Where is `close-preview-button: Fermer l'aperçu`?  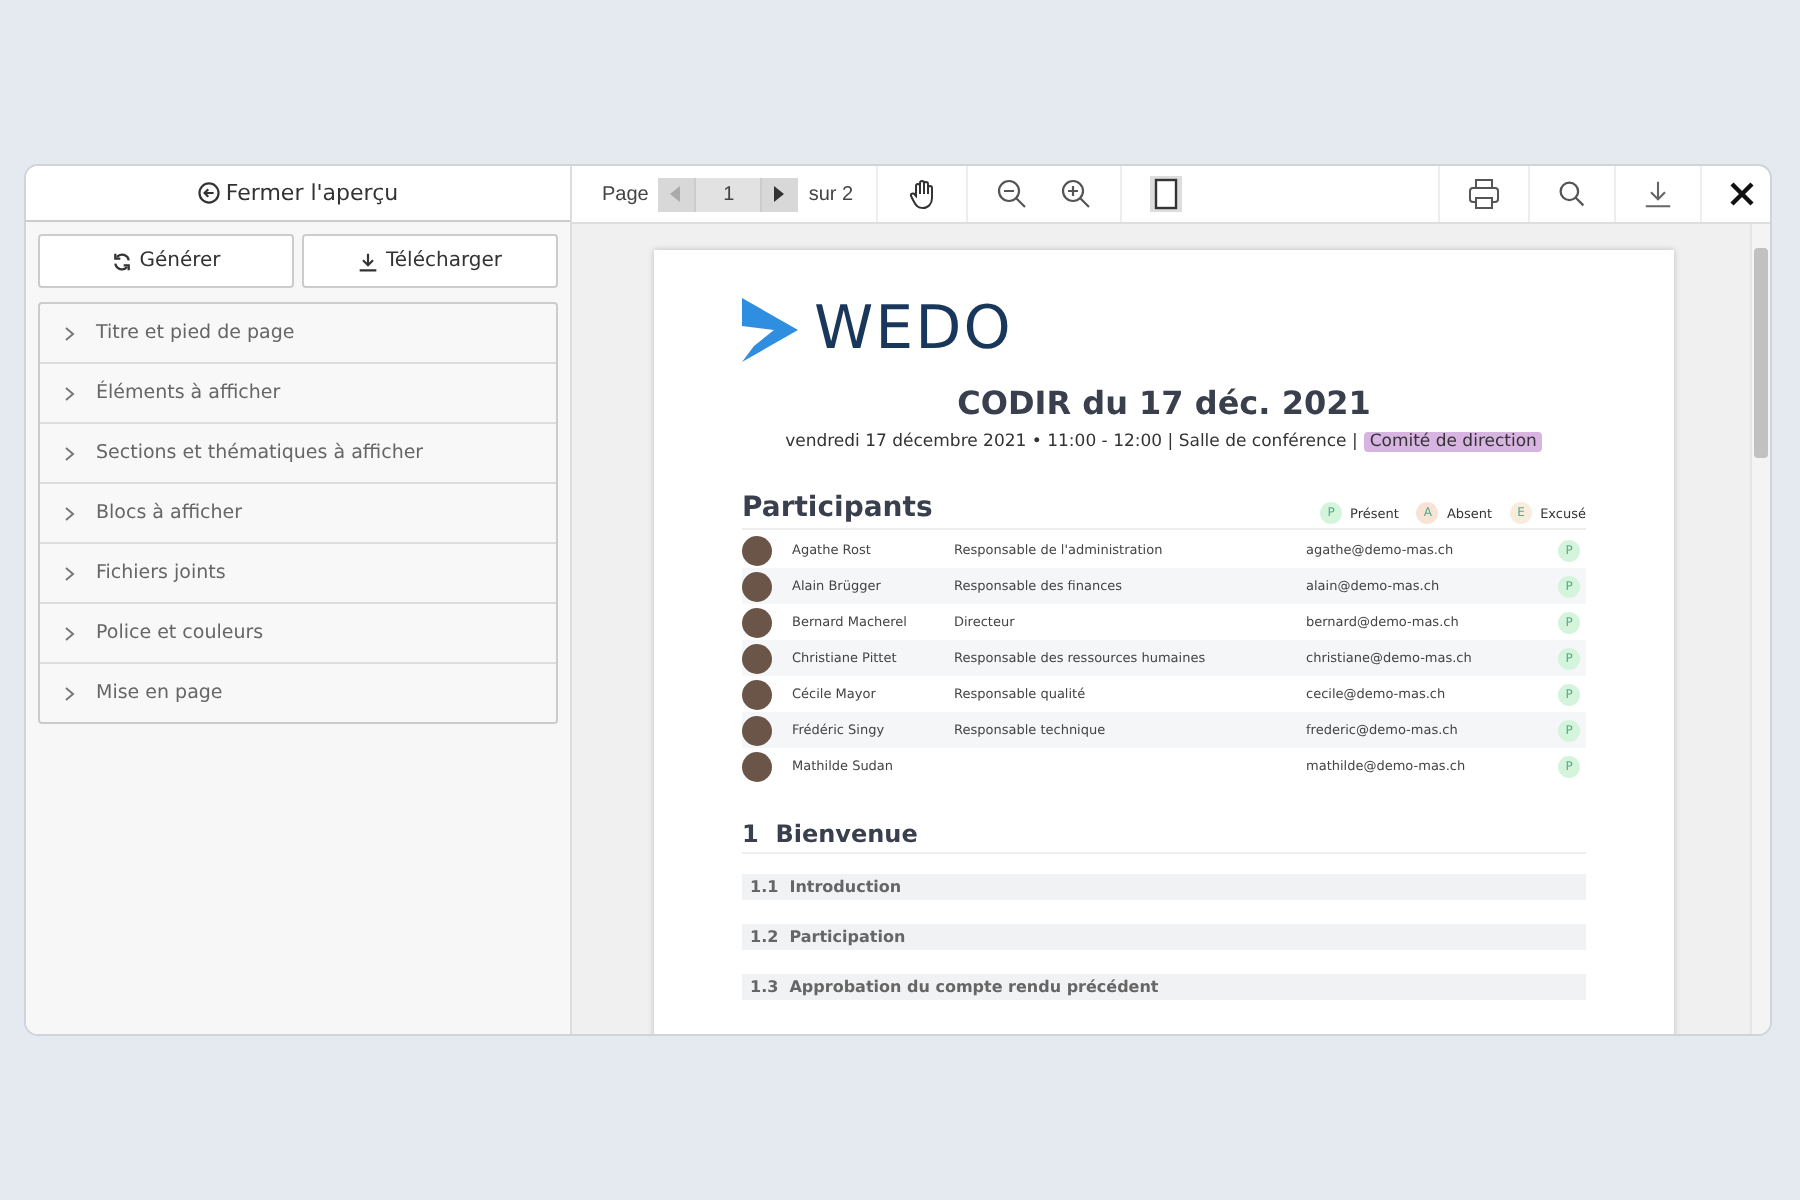 close-preview-button: Fermer l'aperçu is located at coordinates (298, 194).